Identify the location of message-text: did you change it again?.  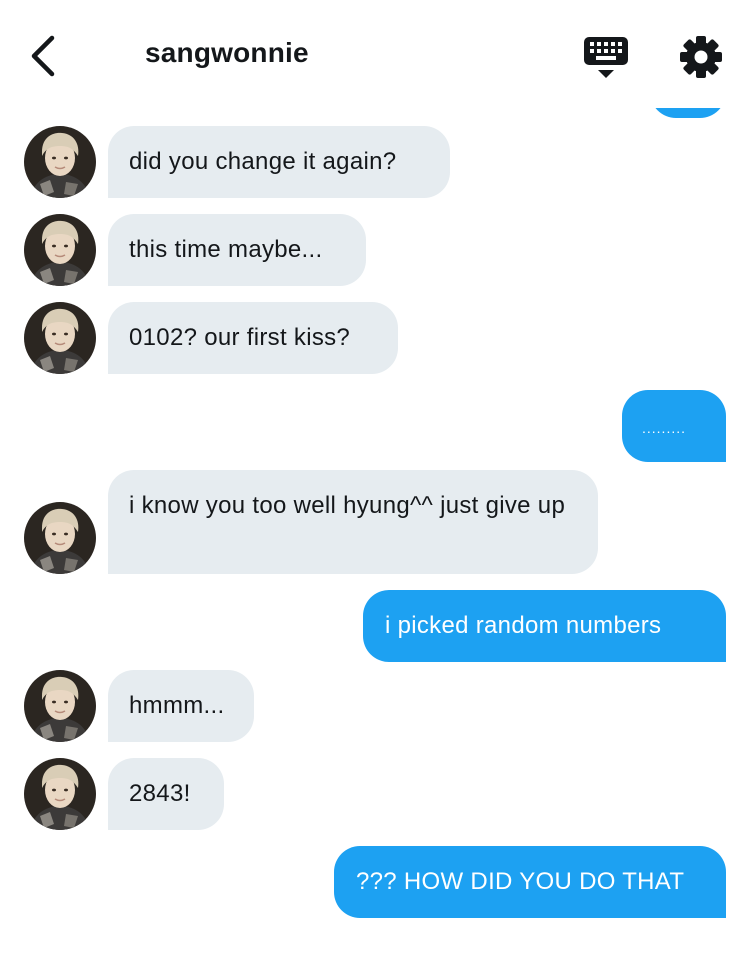
(263, 161).